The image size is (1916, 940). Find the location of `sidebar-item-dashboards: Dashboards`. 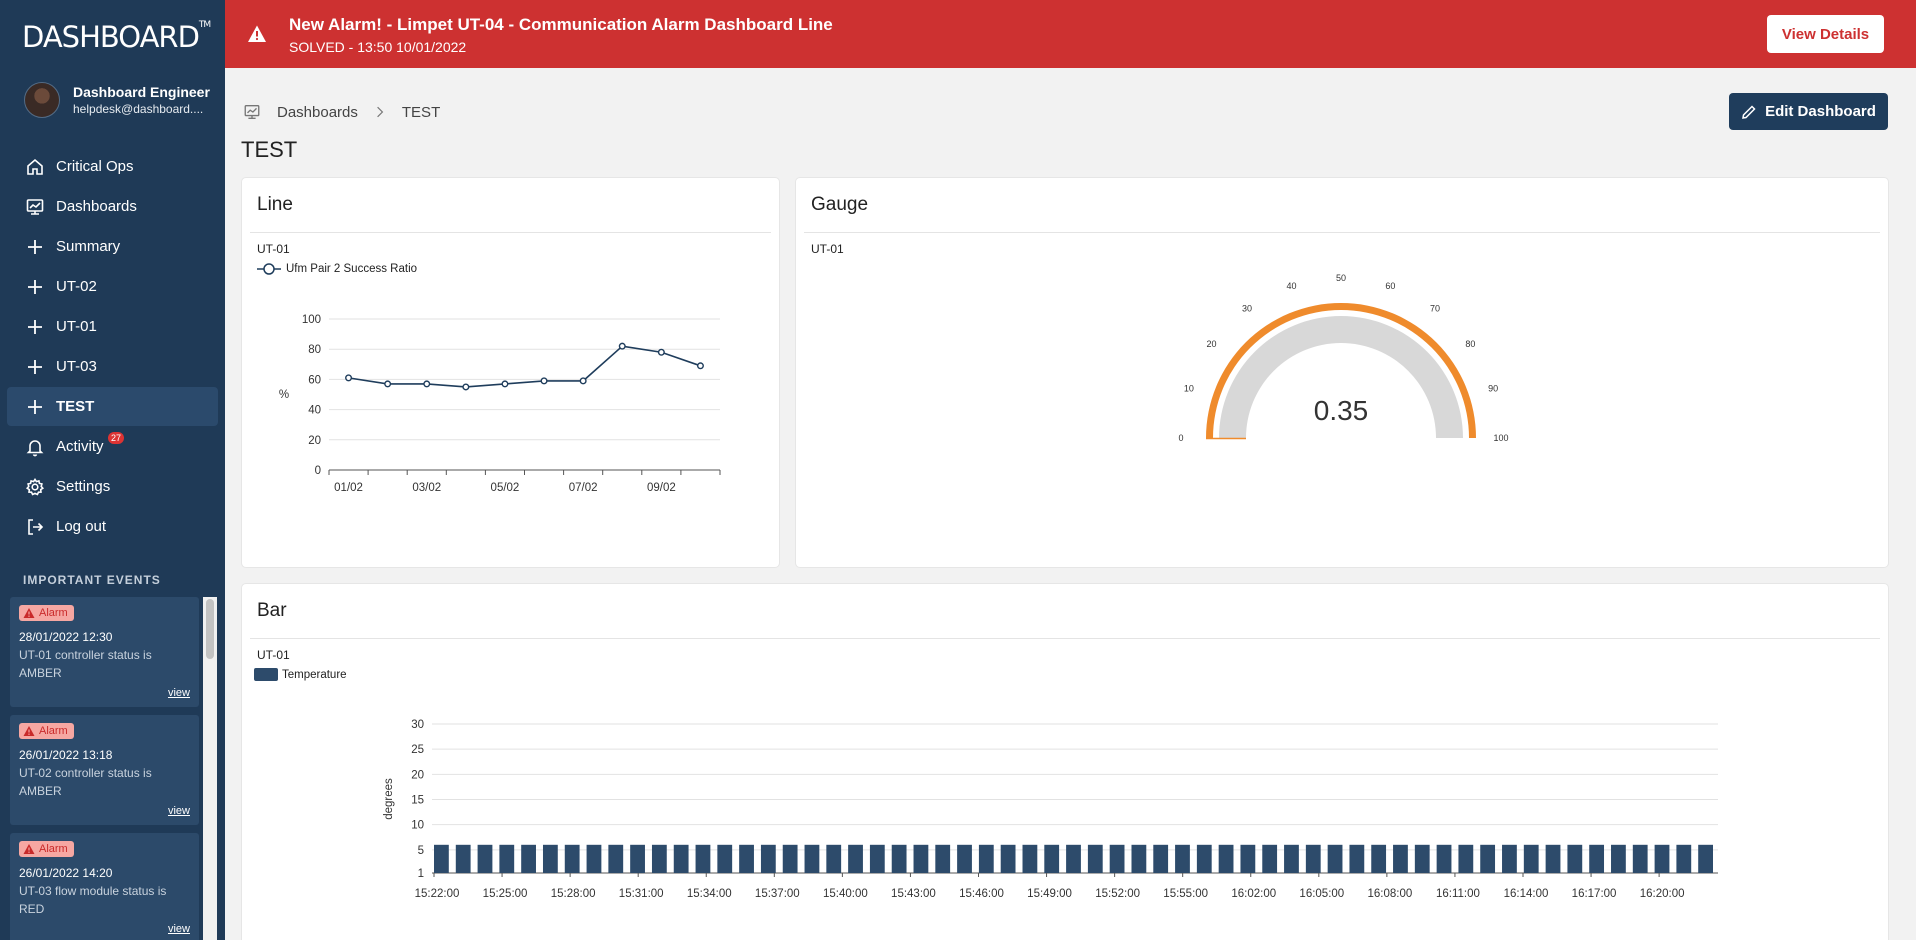

sidebar-item-dashboards: Dashboards is located at coordinates (112, 206).